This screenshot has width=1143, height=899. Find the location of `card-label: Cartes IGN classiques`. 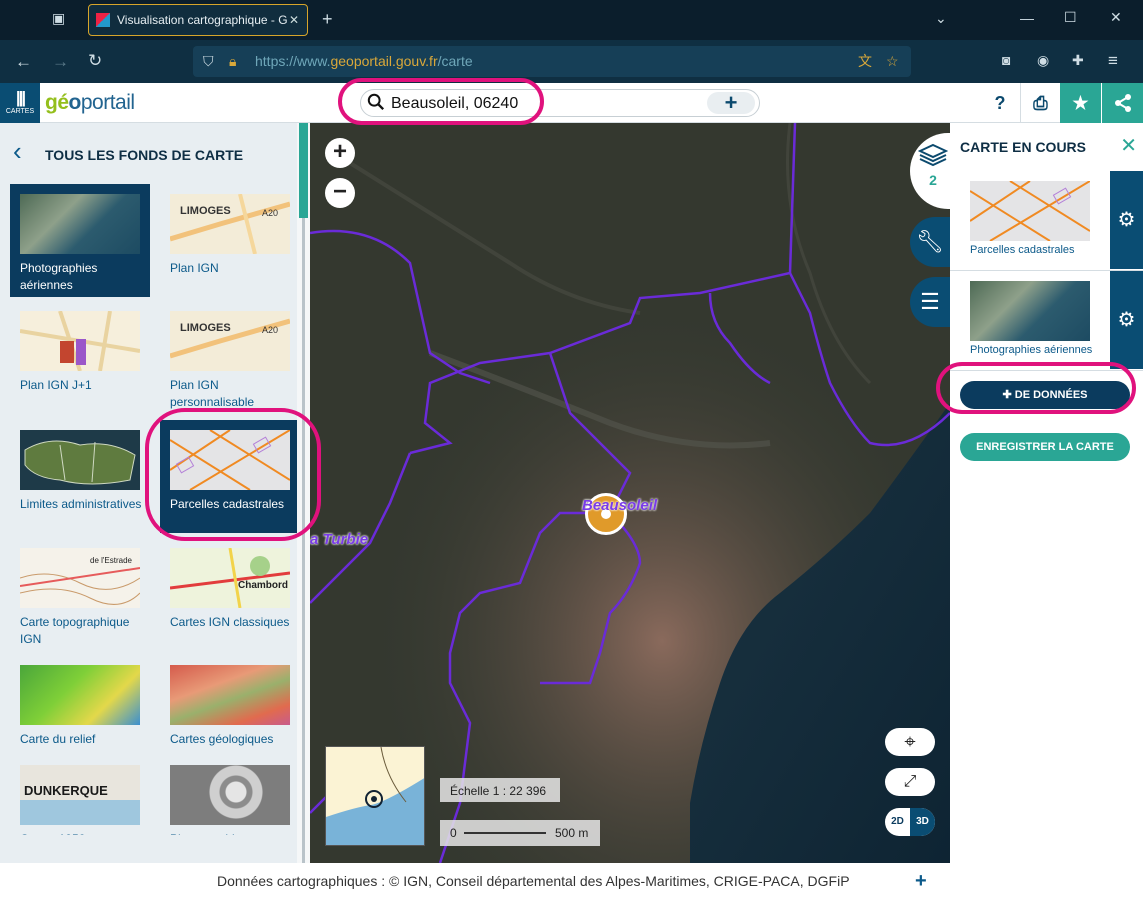

card-label: Cartes IGN classiques is located at coordinates (230, 622).